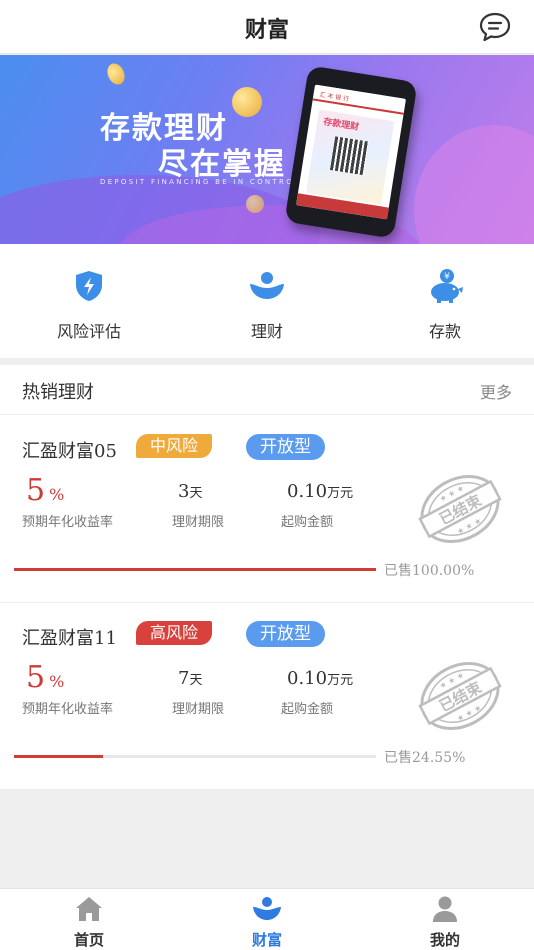  What do you see at coordinates (445, 909) in the screenshot?
I see `user-icon` at bounding box center [445, 909].